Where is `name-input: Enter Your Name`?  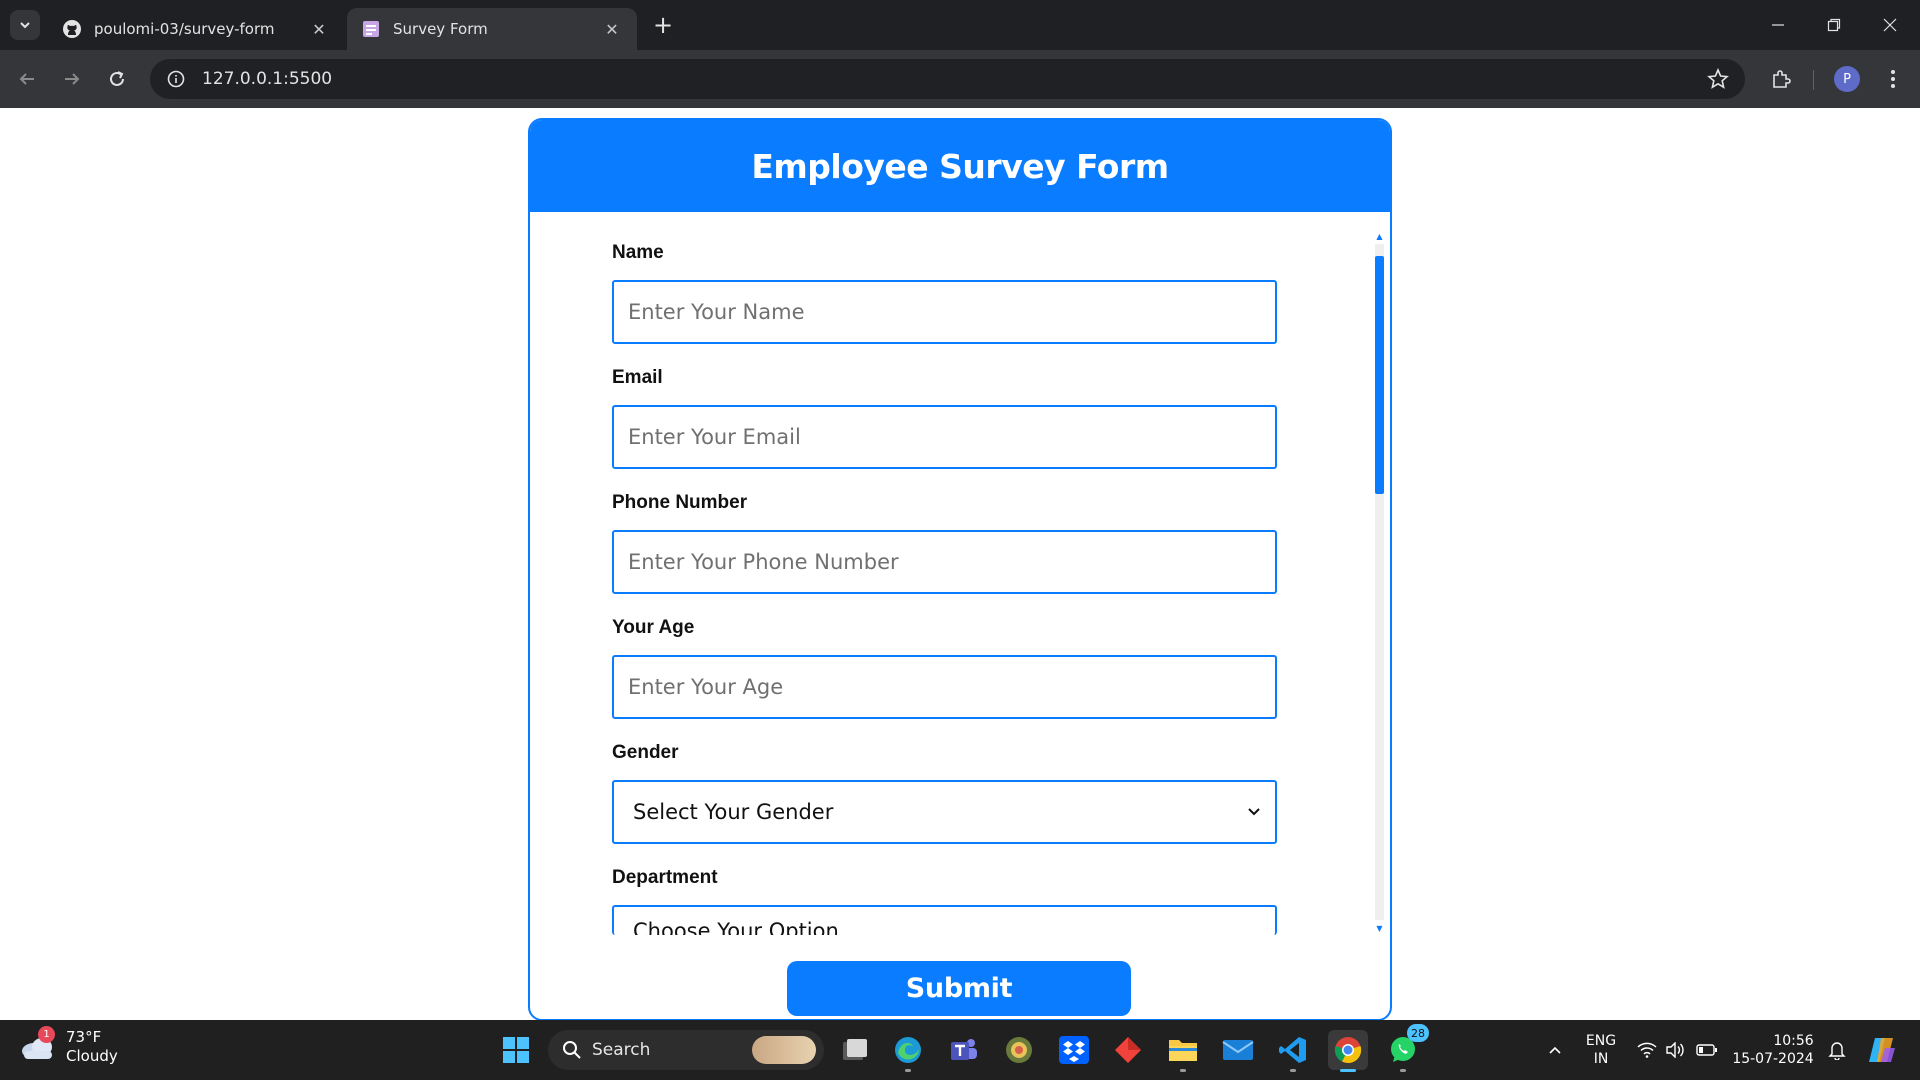 name-input: Enter Your Name is located at coordinates (944, 312).